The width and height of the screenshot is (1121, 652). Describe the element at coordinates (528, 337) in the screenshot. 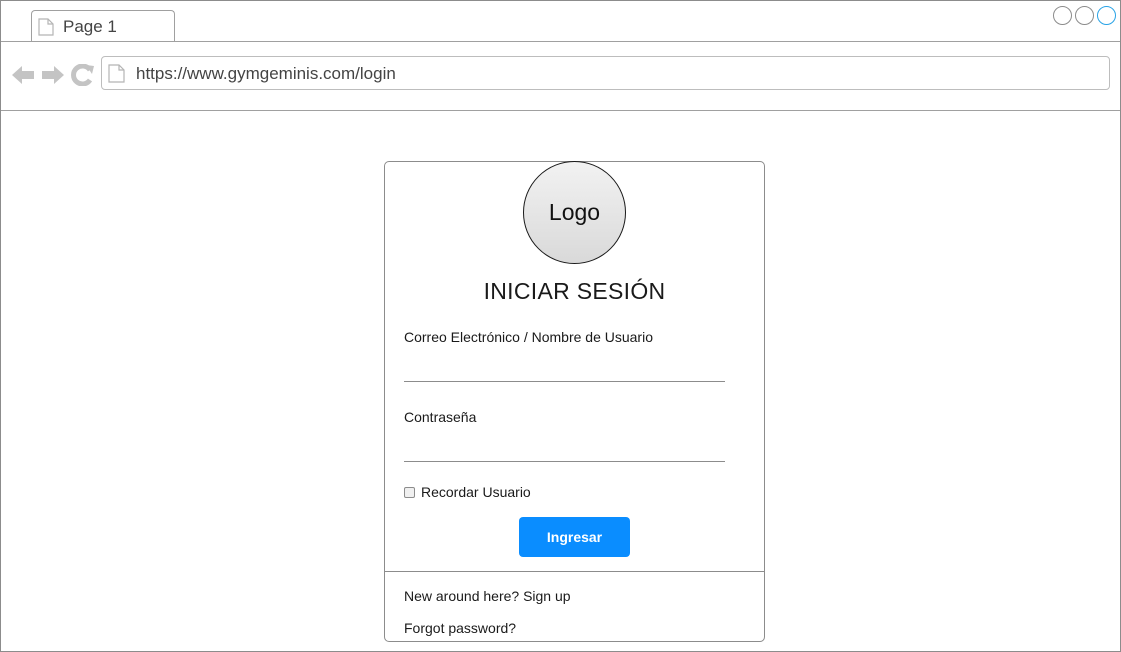

I see `username-label: Correo Electrónico / Nombre de Usuario` at that location.